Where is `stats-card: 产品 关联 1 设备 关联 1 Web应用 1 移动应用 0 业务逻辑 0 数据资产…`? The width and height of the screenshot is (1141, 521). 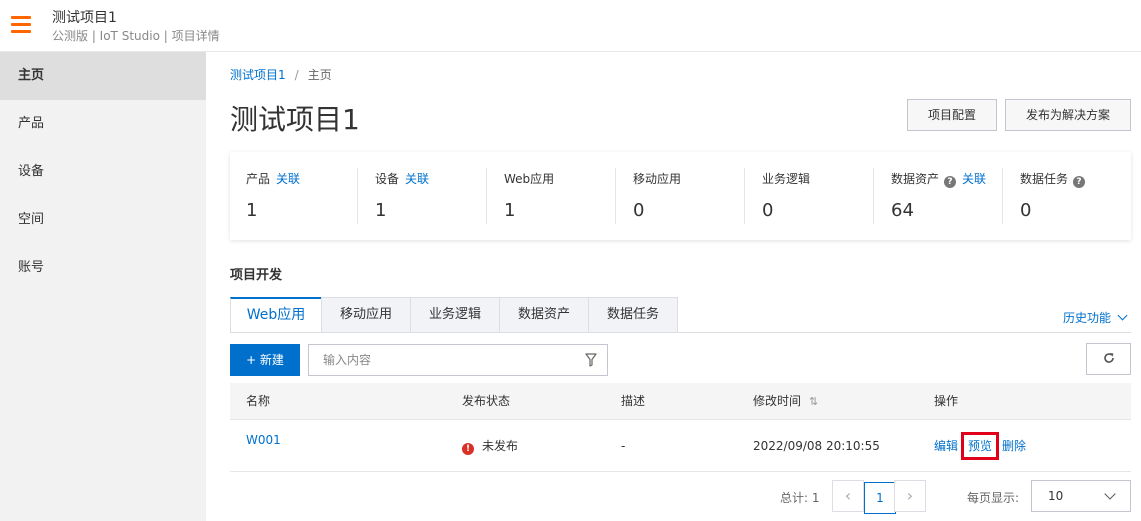 stats-card: 产品 关联 1 设备 关联 1 Web应用 1 移动应用 0 业务逻辑 0 数据资产… is located at coordinates (680, 196).